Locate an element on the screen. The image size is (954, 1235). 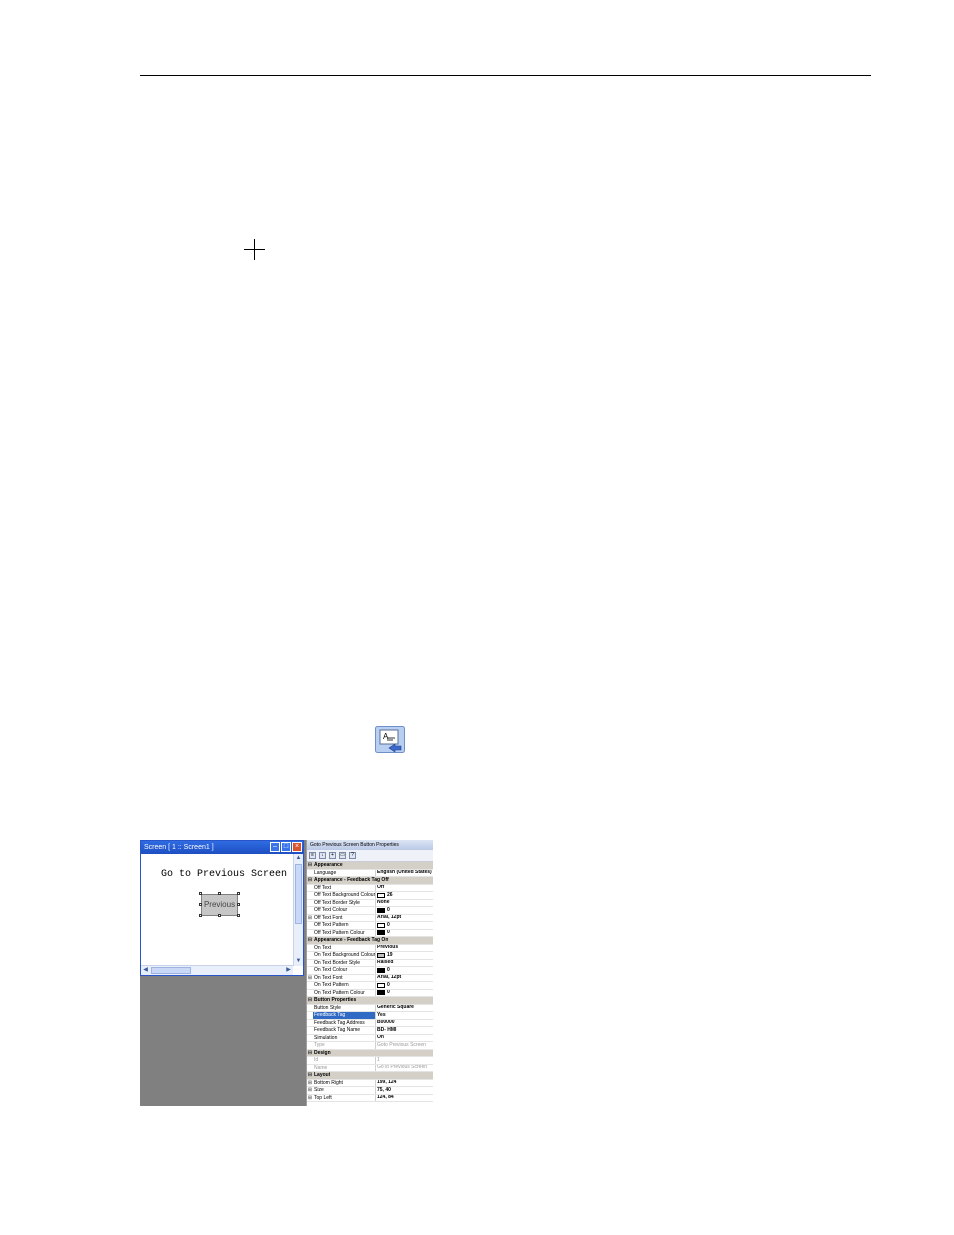
vertical-scroll-thumb is located at coordinates (298, 894).